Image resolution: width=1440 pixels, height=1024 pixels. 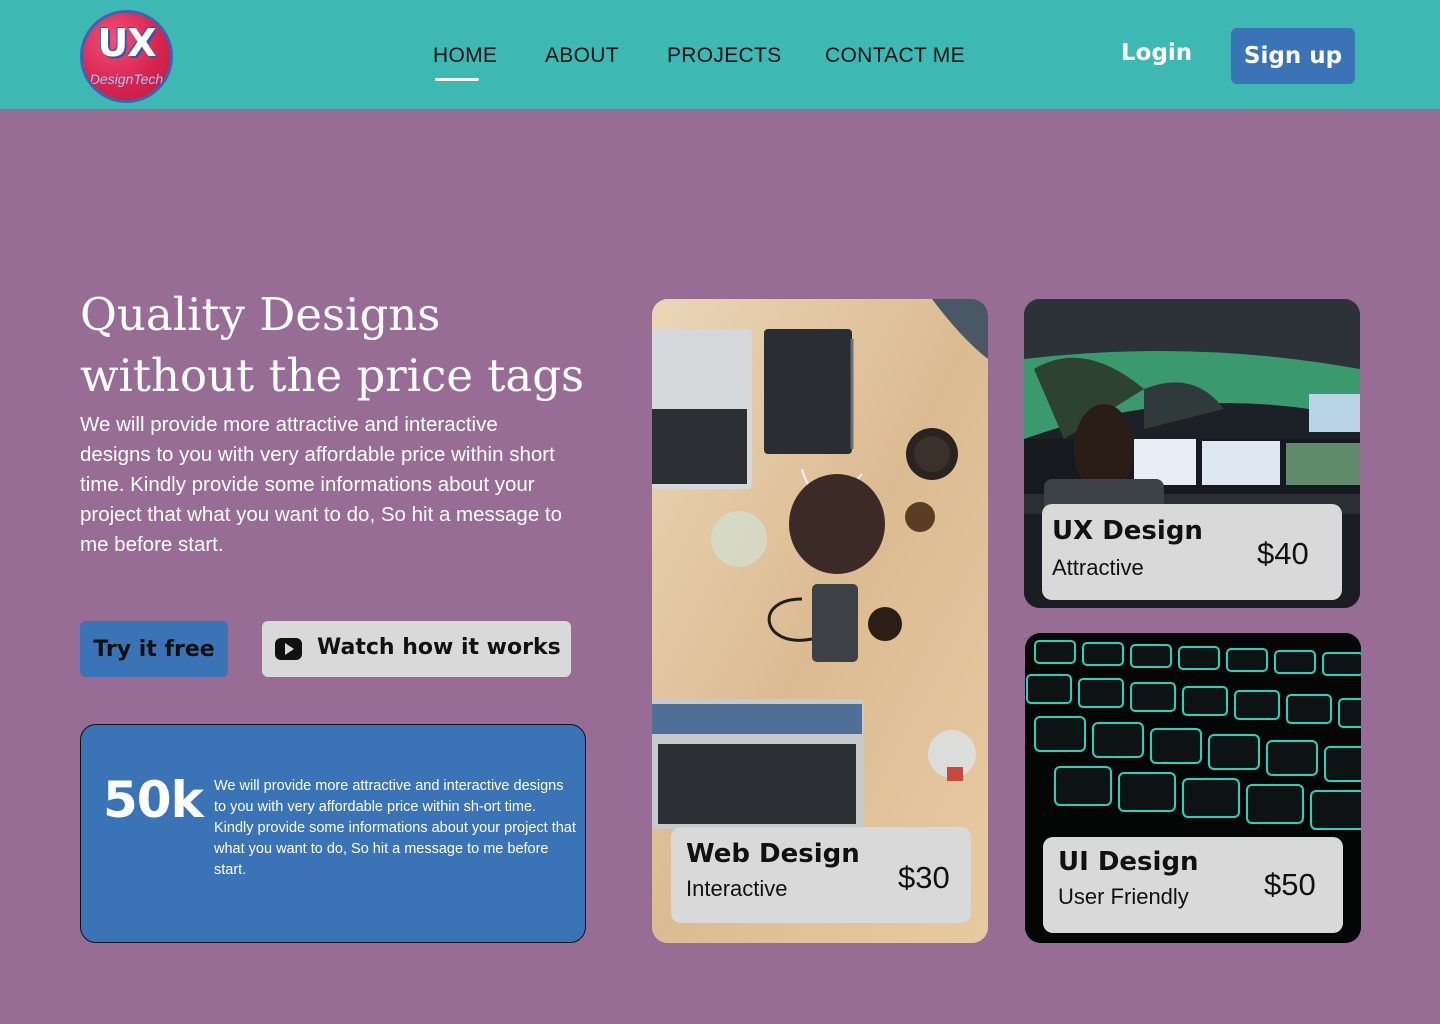 I want to click on card-price: $40, so click(x=1283, y=553).